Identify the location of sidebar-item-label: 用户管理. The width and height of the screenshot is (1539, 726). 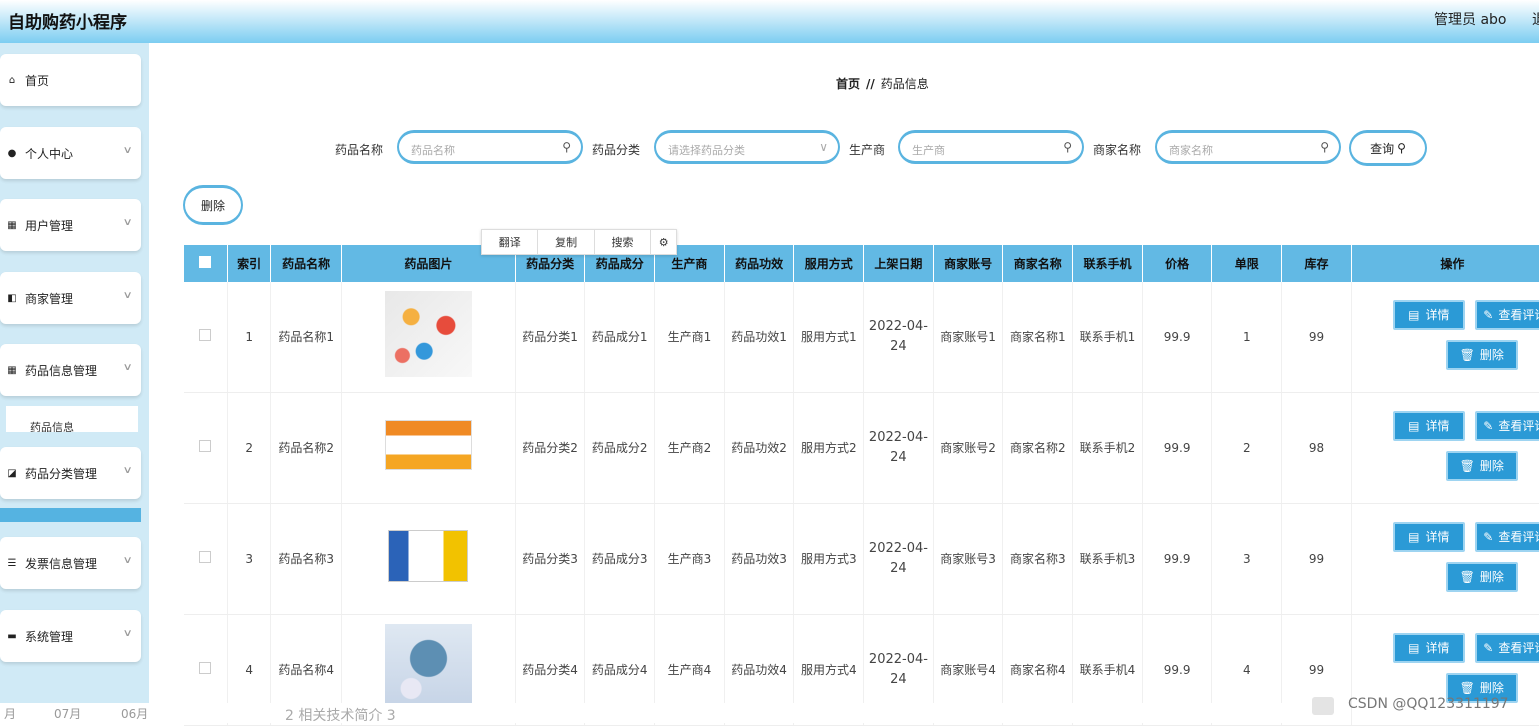
(49, 225).